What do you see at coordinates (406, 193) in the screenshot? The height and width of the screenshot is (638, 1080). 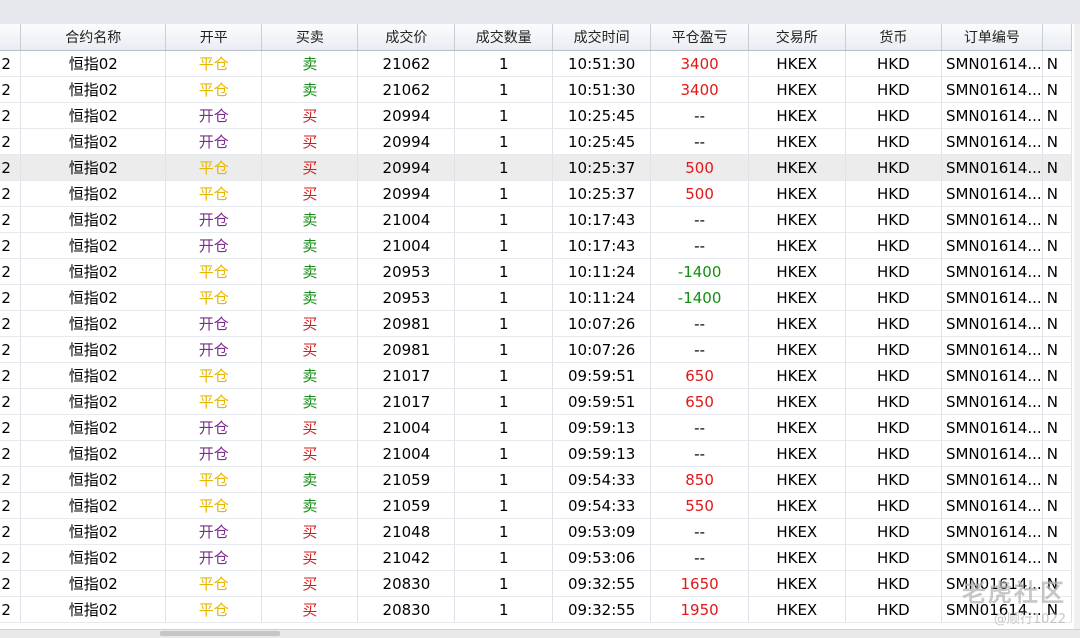 I see `cell-fill-price: 20994` at bounding box center [406, 193].